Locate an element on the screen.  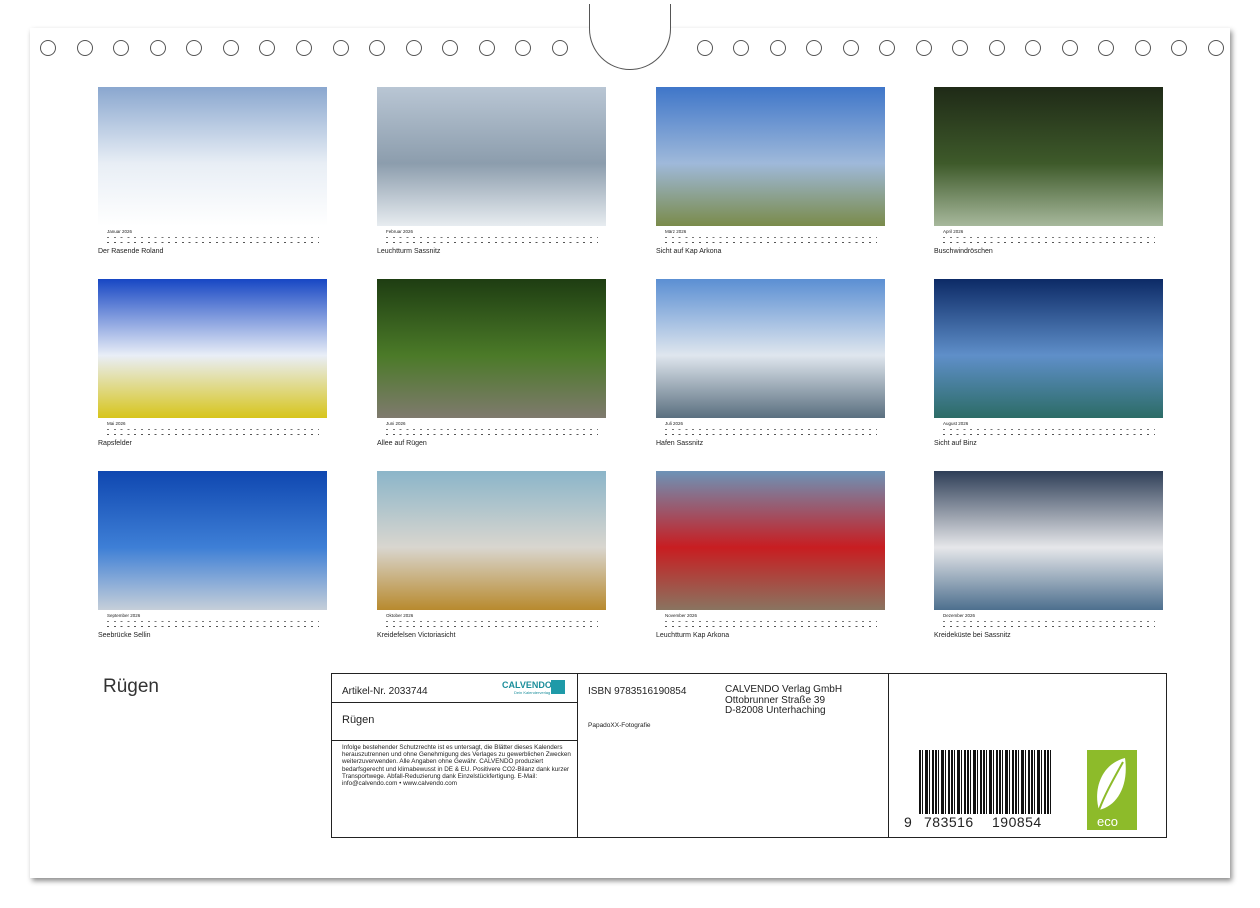
photo-caption: Rapsfelder is located at coordinates (212, 443).